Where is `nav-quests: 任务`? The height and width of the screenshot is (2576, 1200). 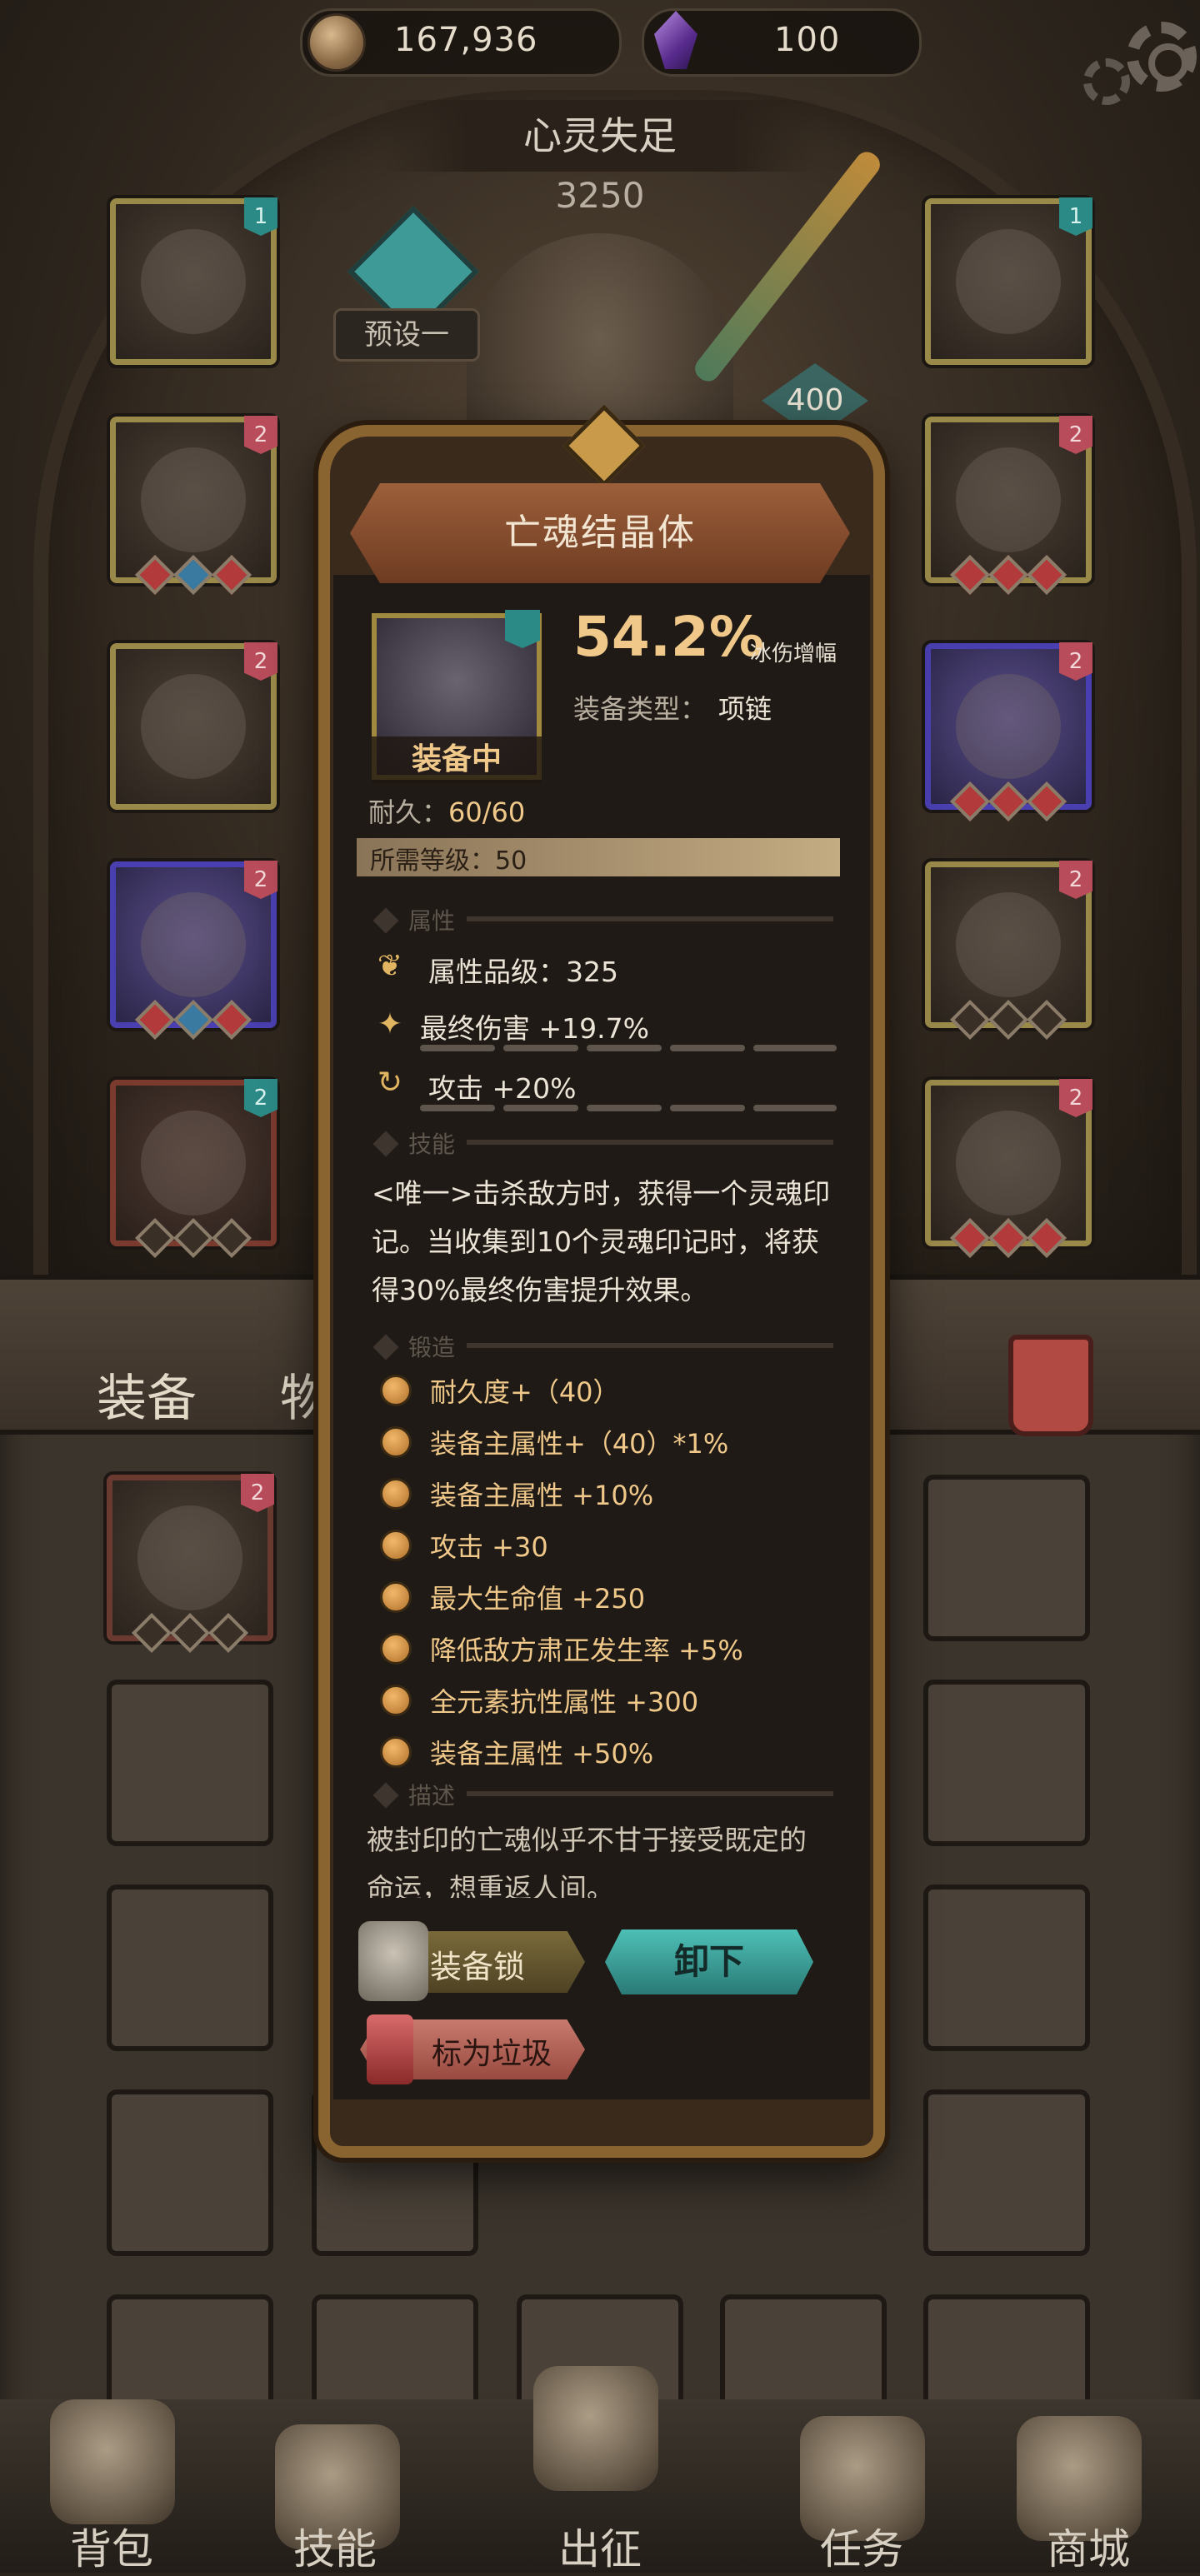 nav-quests: 任务 is located at coordinates (862, 2546).